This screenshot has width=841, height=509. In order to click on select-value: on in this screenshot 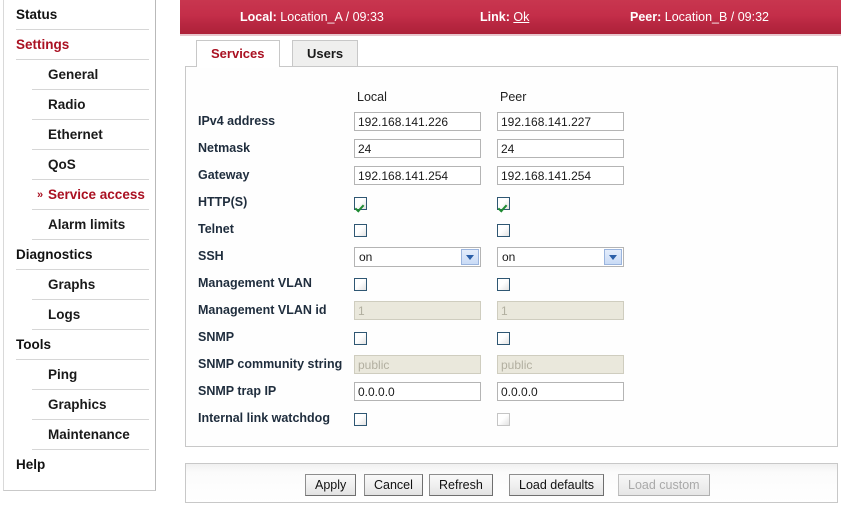, I will do `click(509, 257)`.